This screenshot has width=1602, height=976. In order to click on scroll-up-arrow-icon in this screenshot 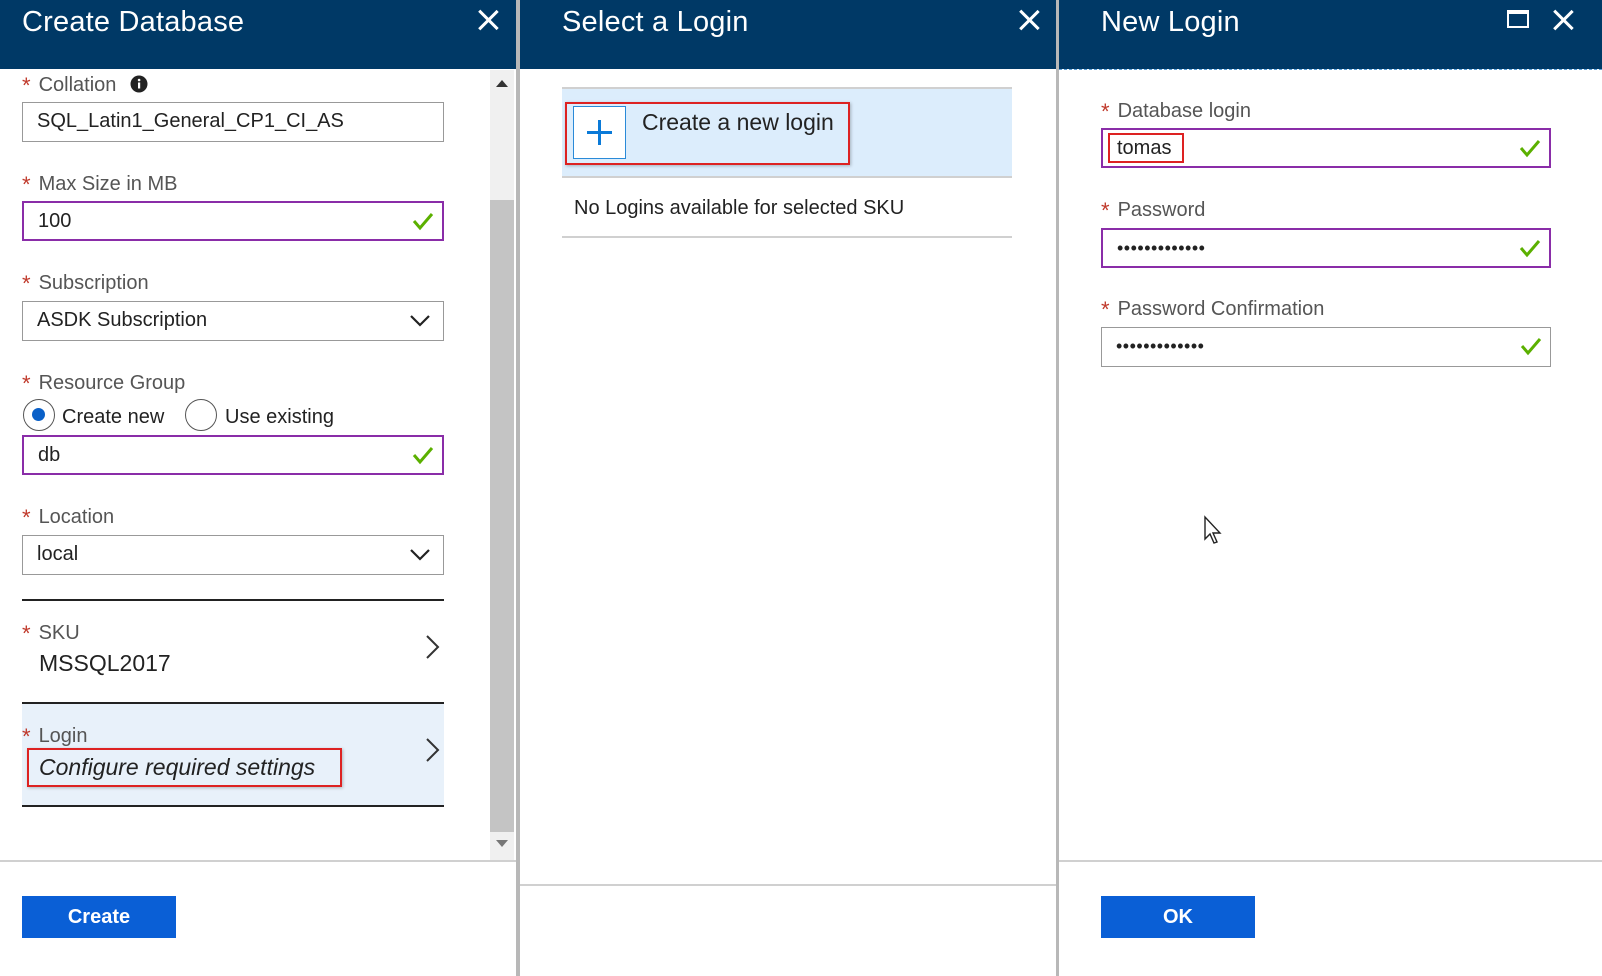, I will do `click(502, 83)`.